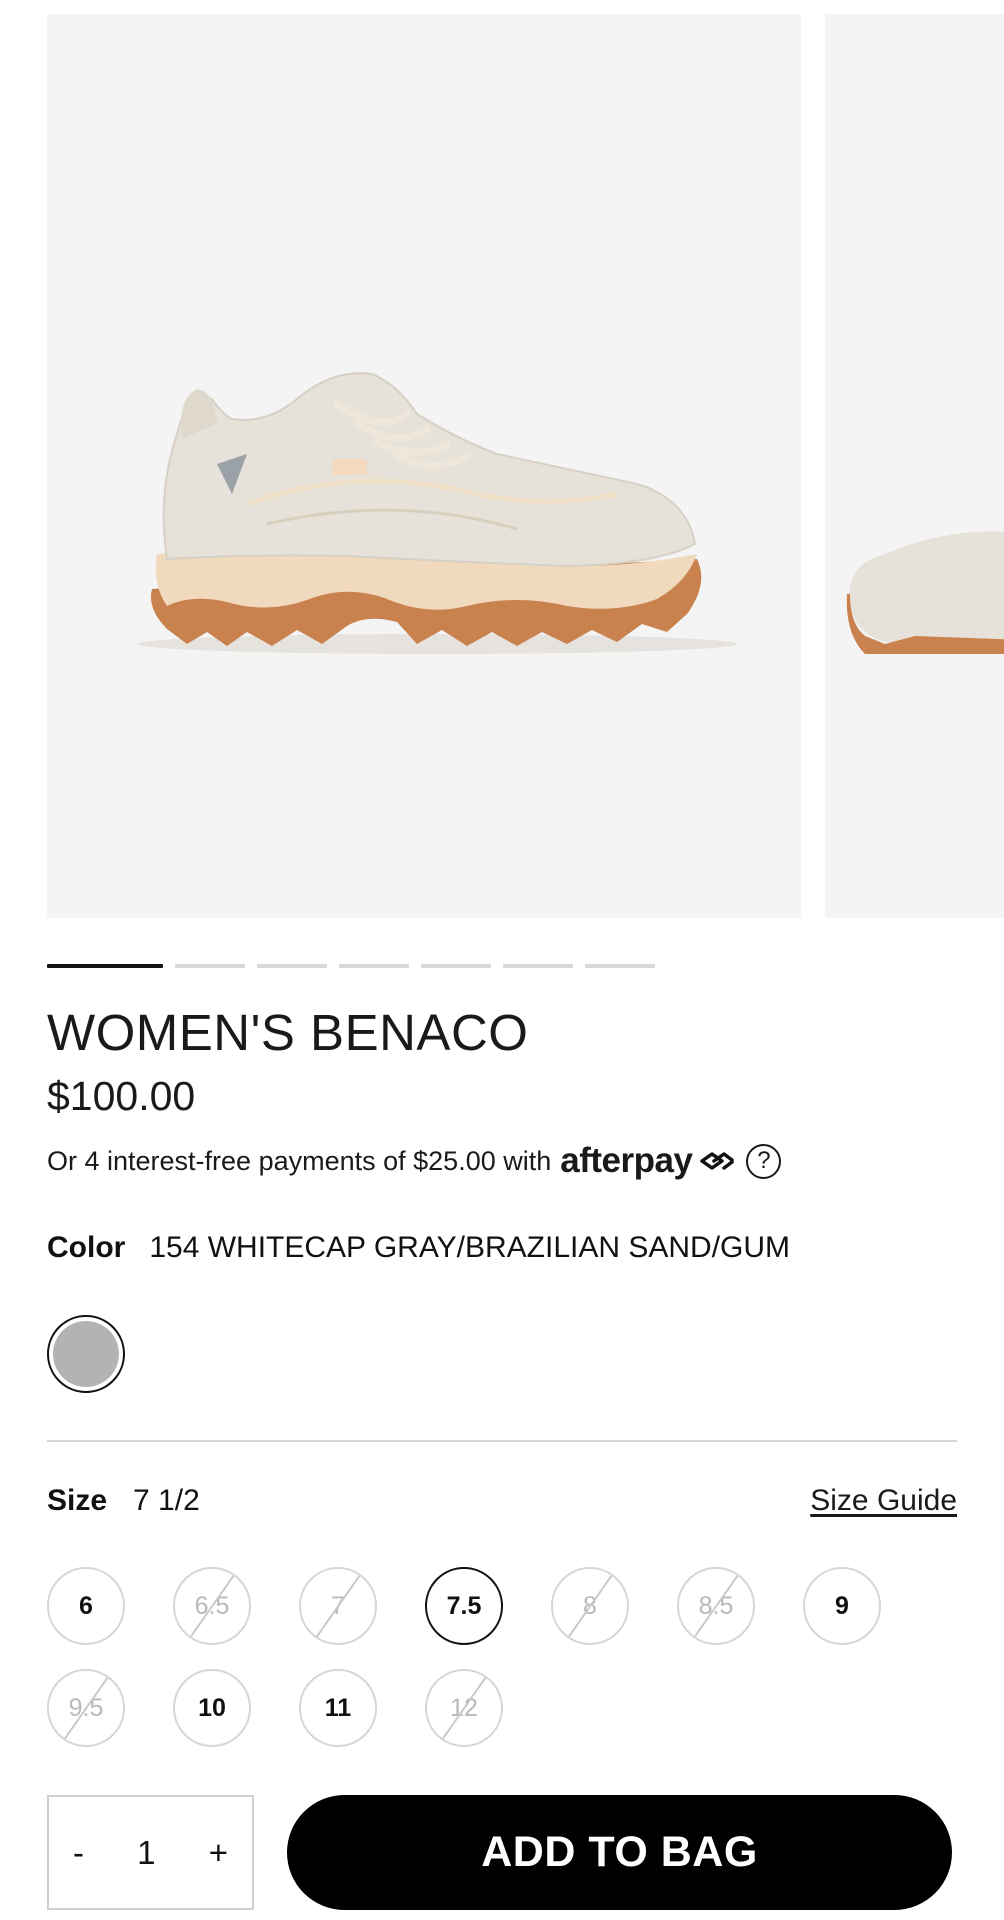 This screenshot has height=1920, width=1004. Describe the element at coordinates (123, 1501) in the screenshot. I see `size-selector-header: Size 7 1/2` at that location.